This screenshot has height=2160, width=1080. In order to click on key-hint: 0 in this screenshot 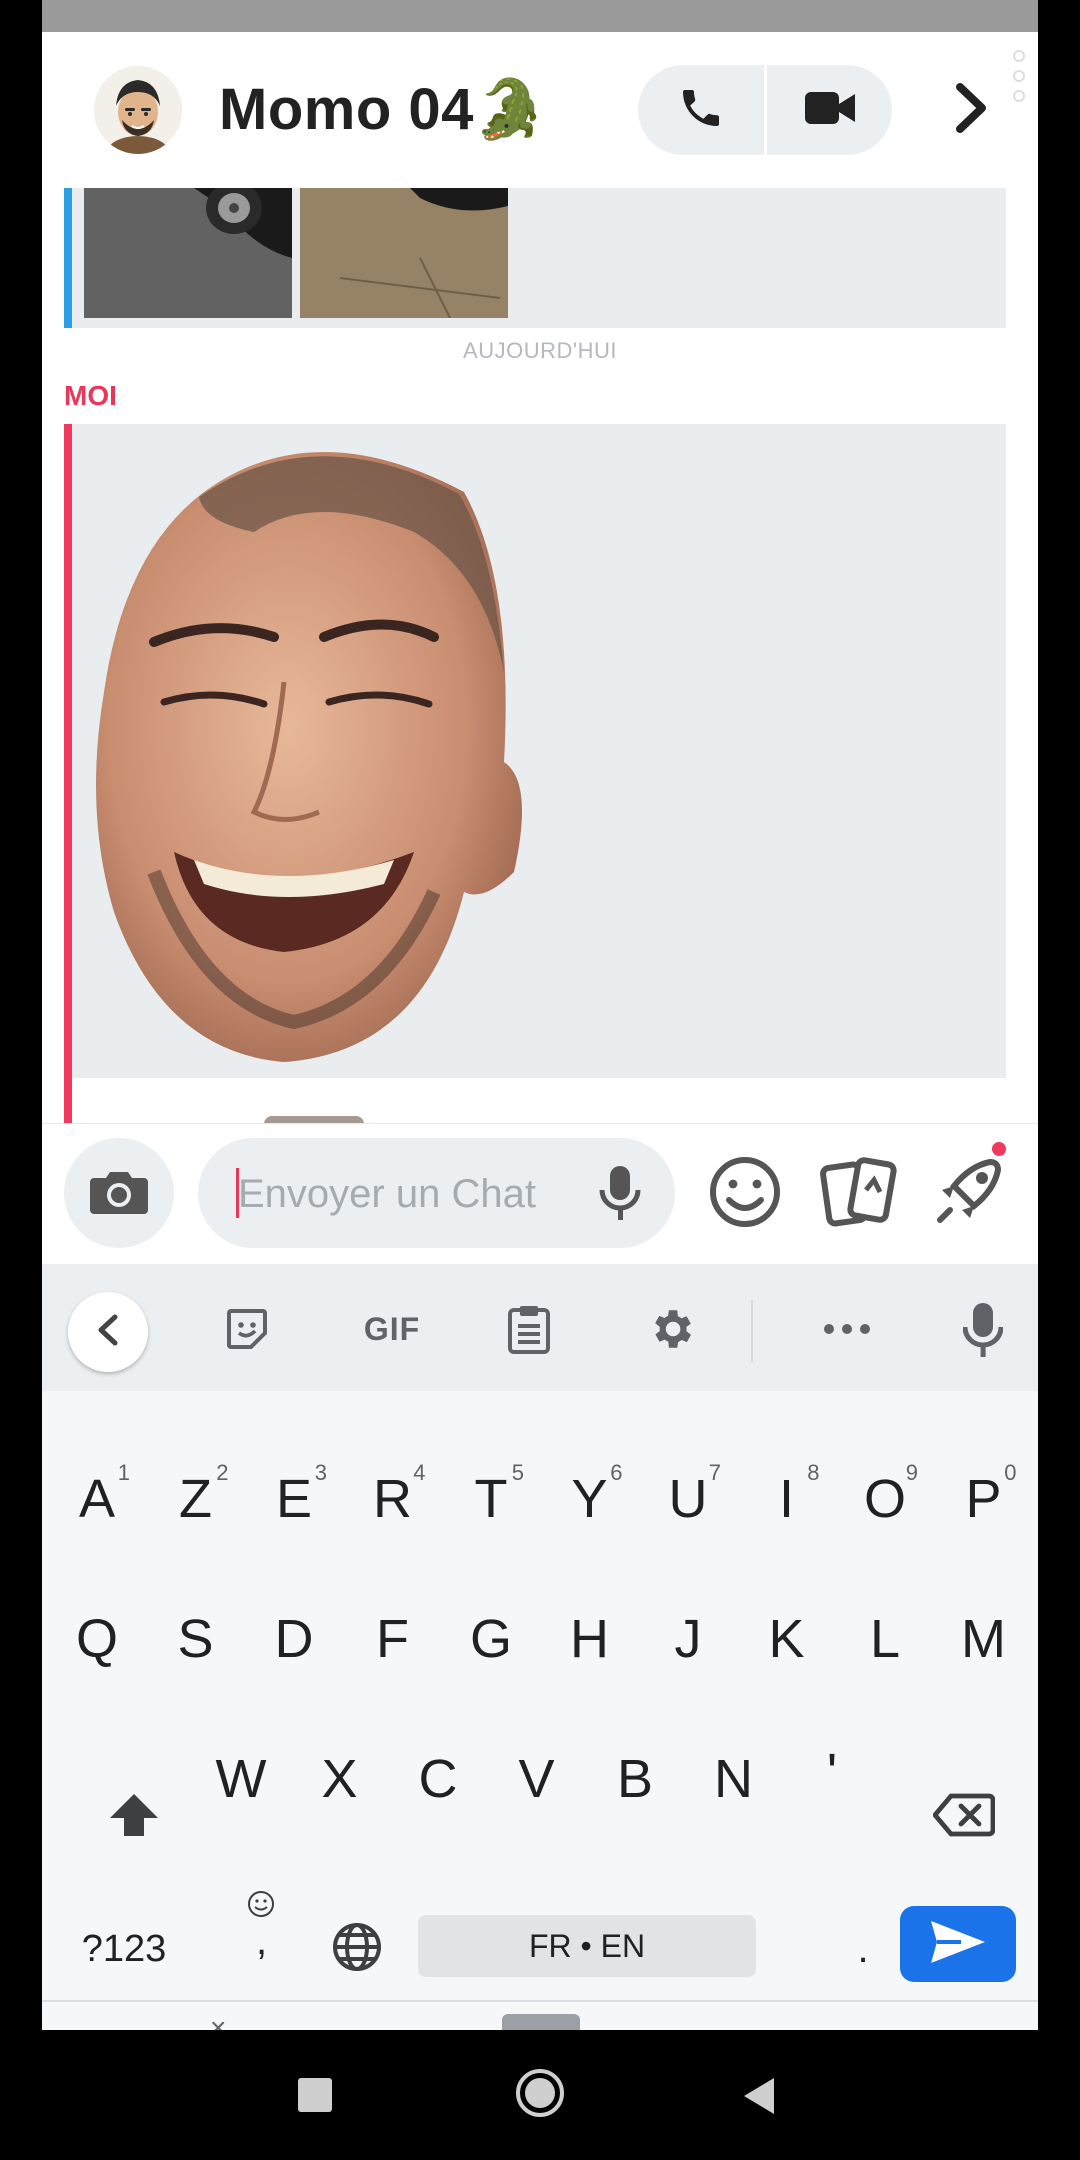, I will do `click(1010, 1472)`.